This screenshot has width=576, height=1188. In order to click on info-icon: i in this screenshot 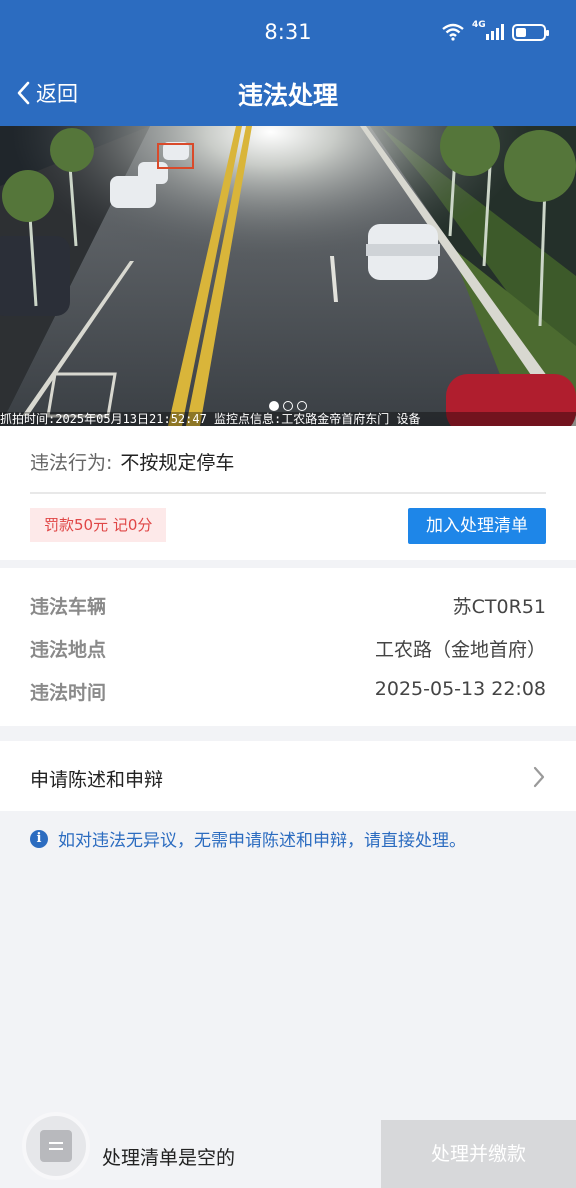, I will do `click(39, 838)`.